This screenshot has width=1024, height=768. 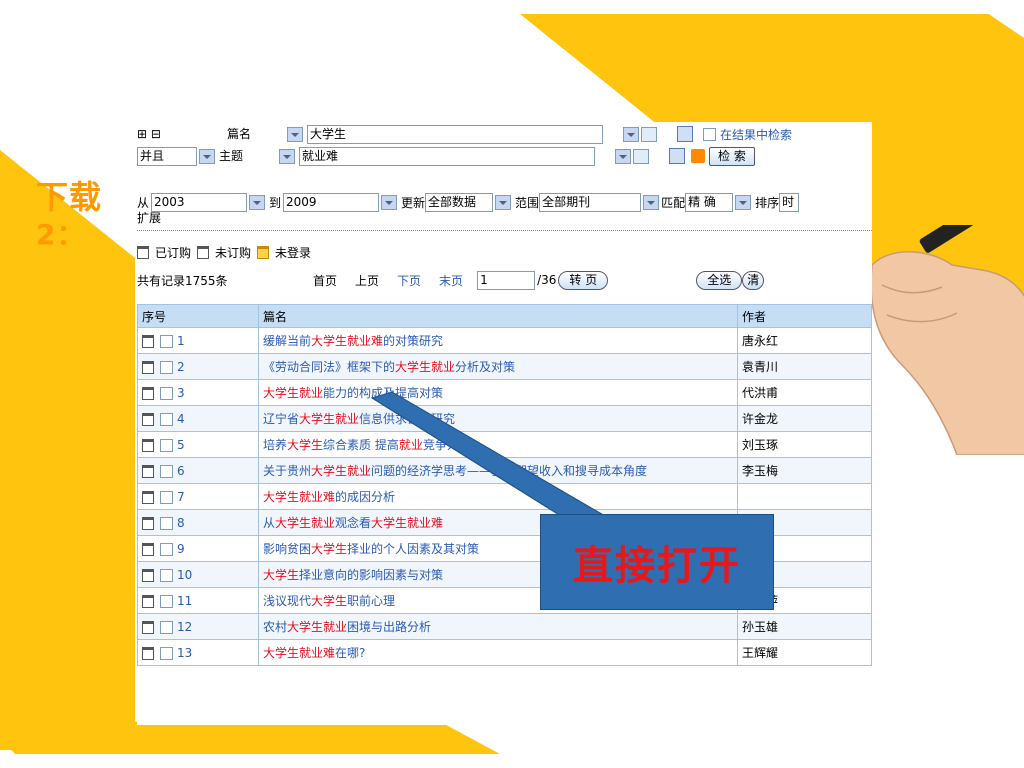 What do you see at coordinates (527, 202) in the screenshot?
I see `range-label: 范围` at bounding box center [527, 202].